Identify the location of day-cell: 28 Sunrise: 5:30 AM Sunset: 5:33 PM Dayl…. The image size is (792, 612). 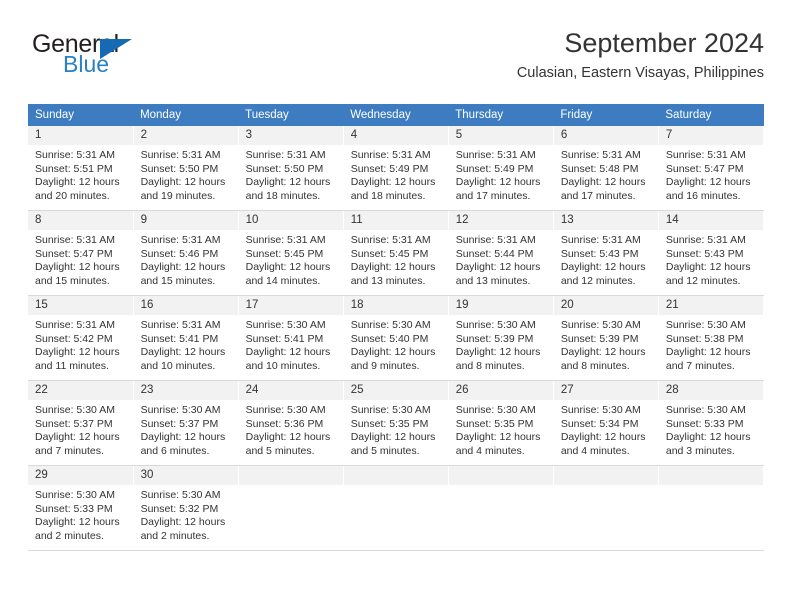
(711, 423).